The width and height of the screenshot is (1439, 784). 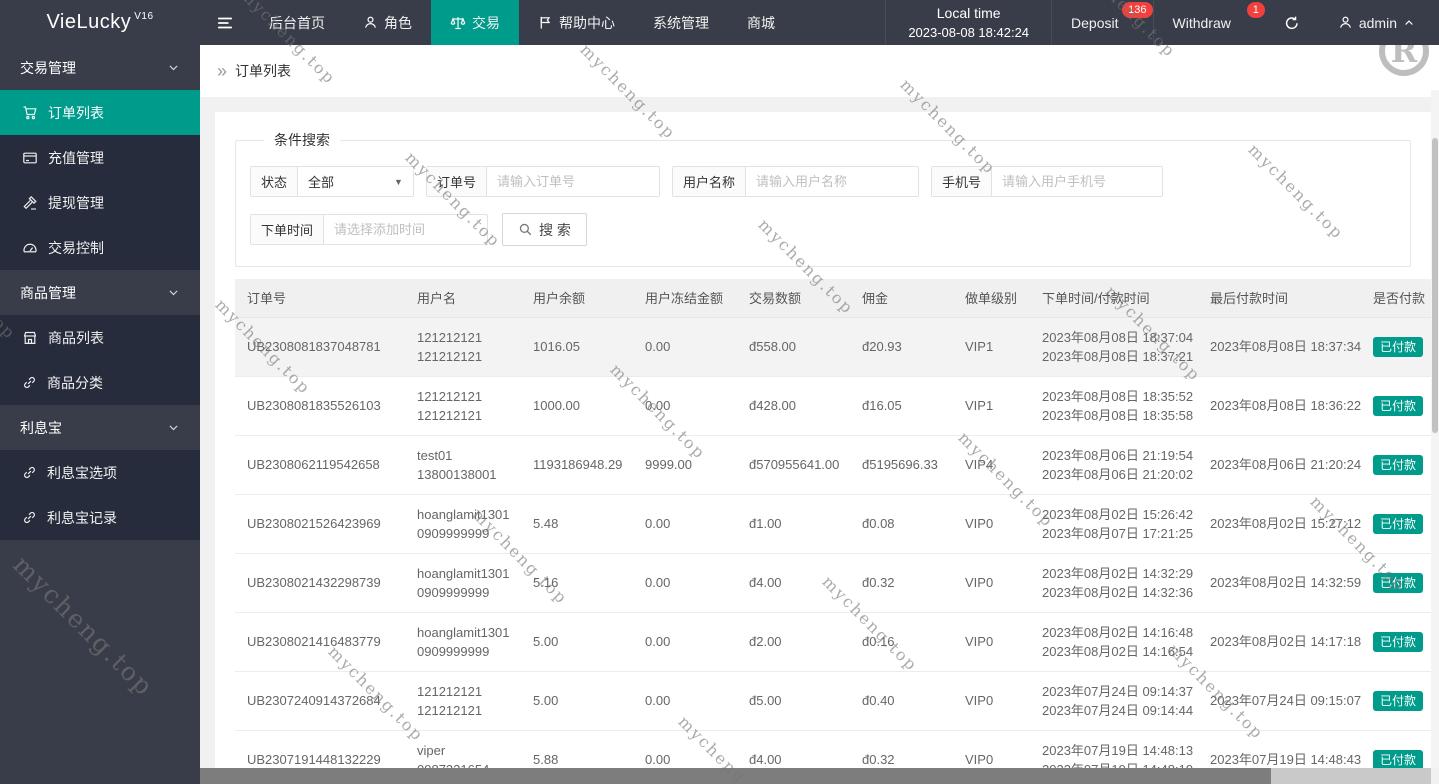 I want to click on column-header: 用户余额, so click(x=577, y=298).